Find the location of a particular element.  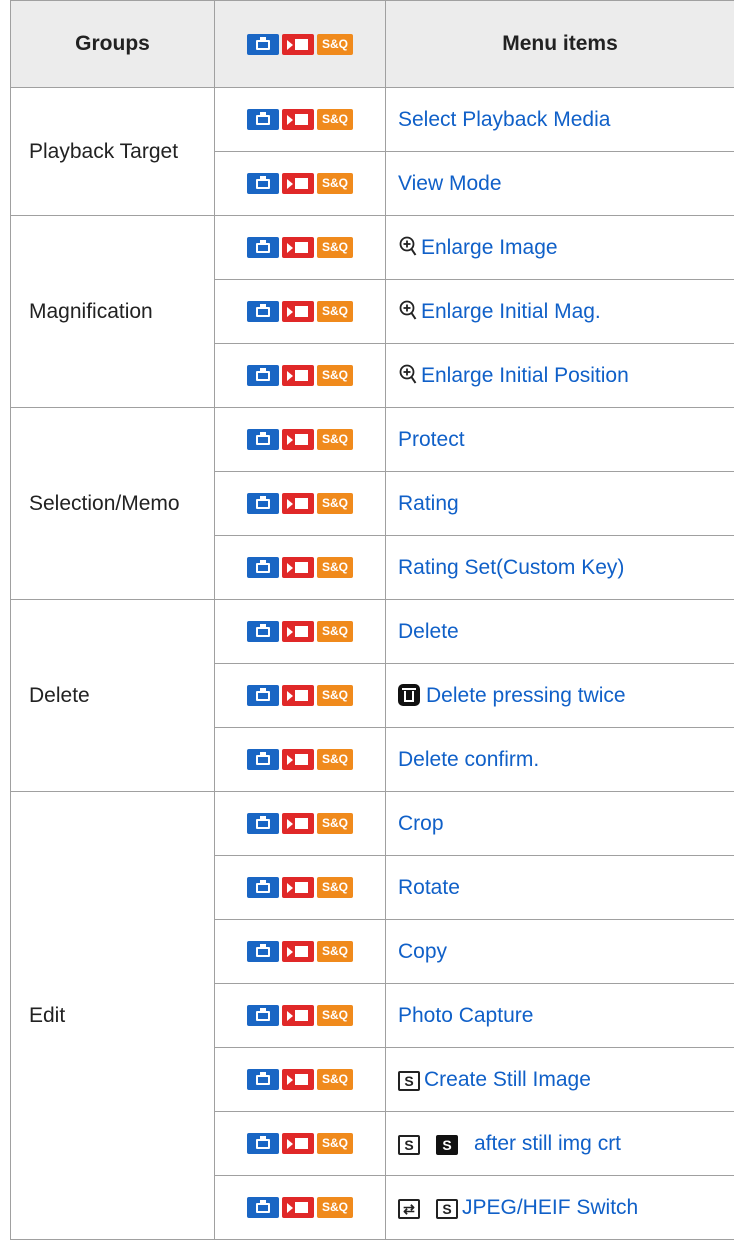

menu-item-link: View Mode is located at coordinates (450, 183).